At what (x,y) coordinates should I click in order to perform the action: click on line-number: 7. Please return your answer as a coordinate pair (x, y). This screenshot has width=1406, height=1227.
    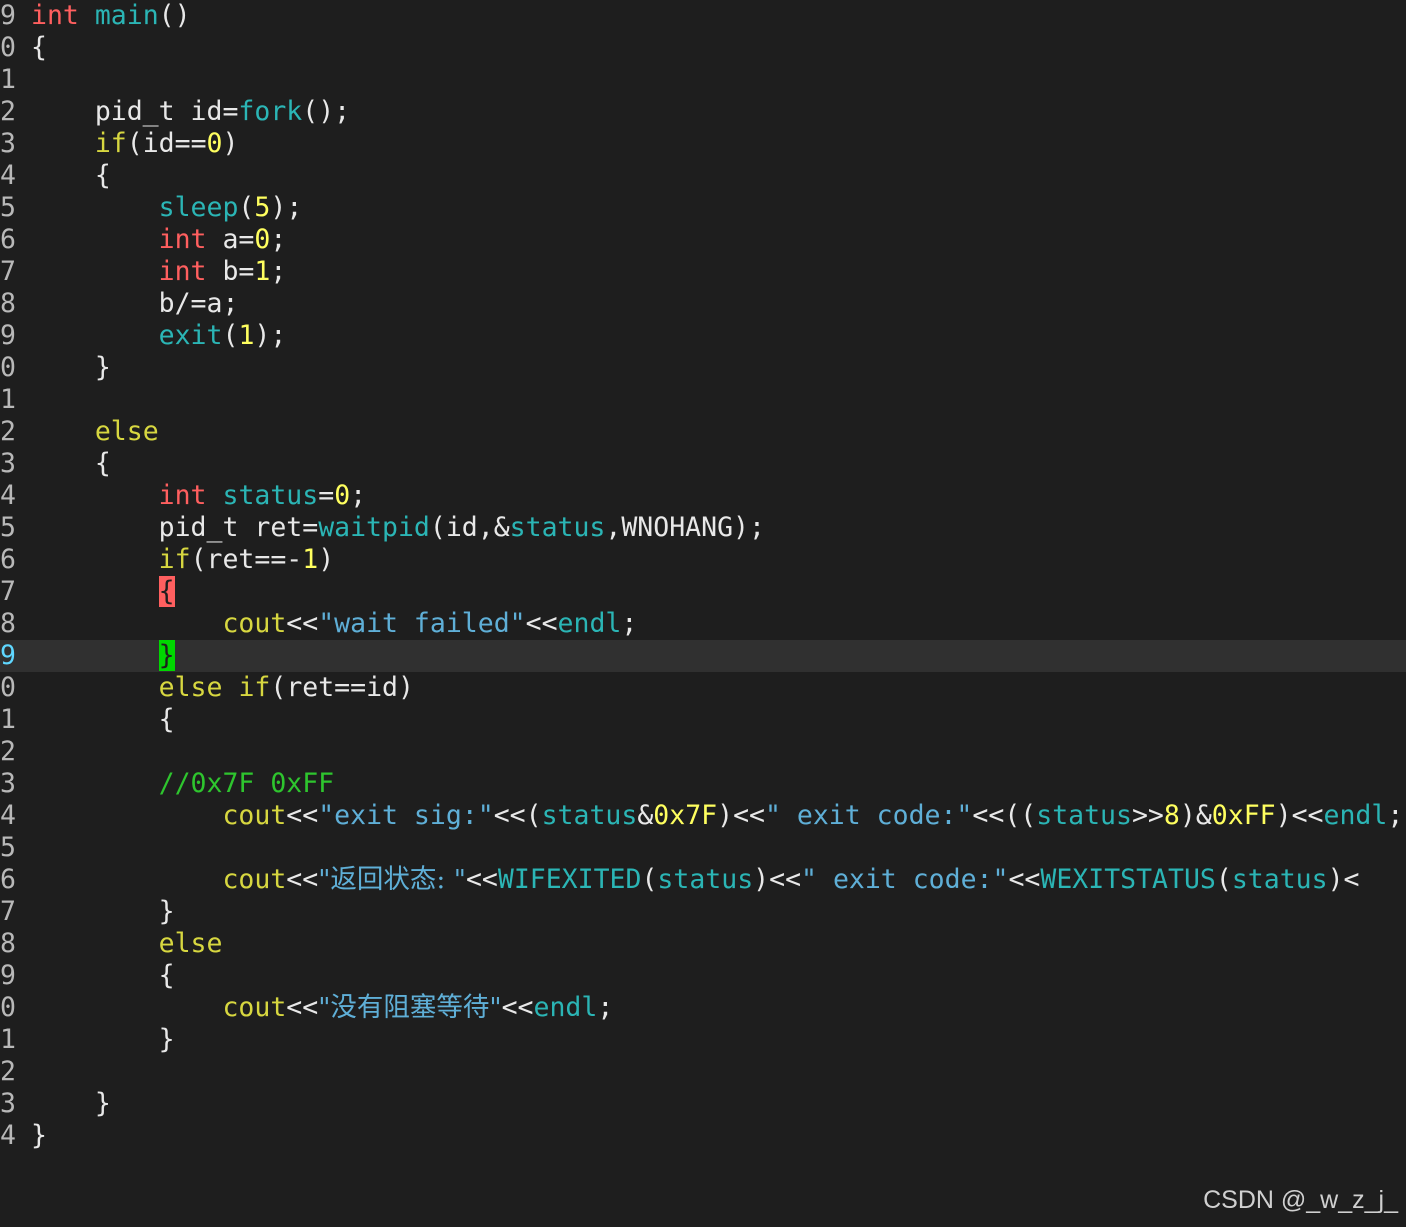
    Looking at the image, I should click on (8, 271).